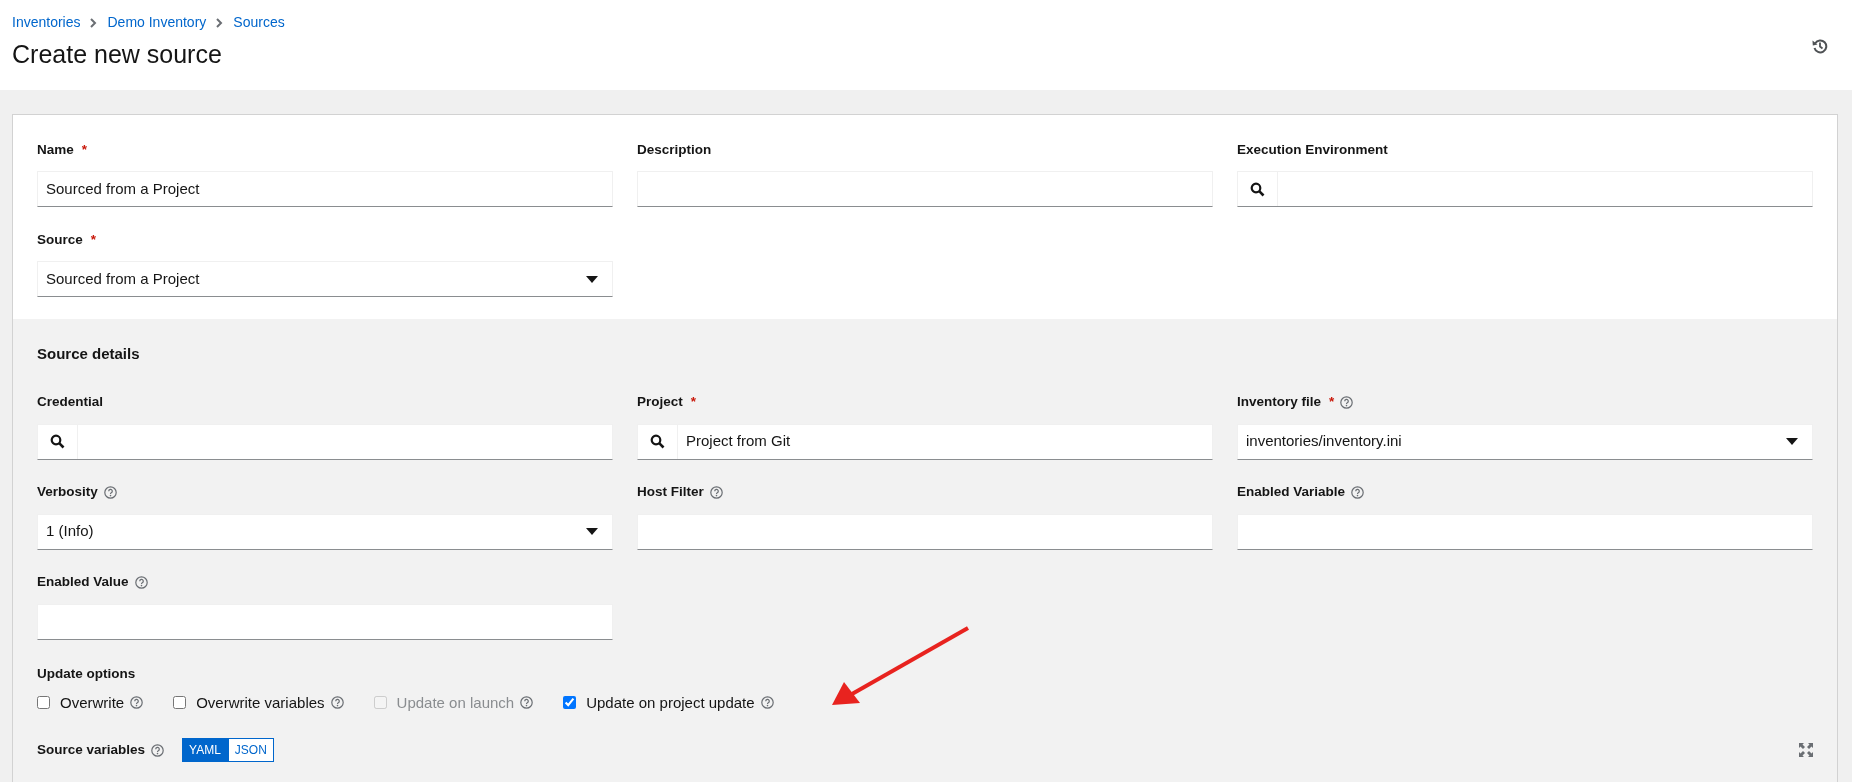  What do you see at coordinates (1525, 441) in the screenshot?
I see `select-field: inventories/inventory.ini` at bounding box center [1525, 441].